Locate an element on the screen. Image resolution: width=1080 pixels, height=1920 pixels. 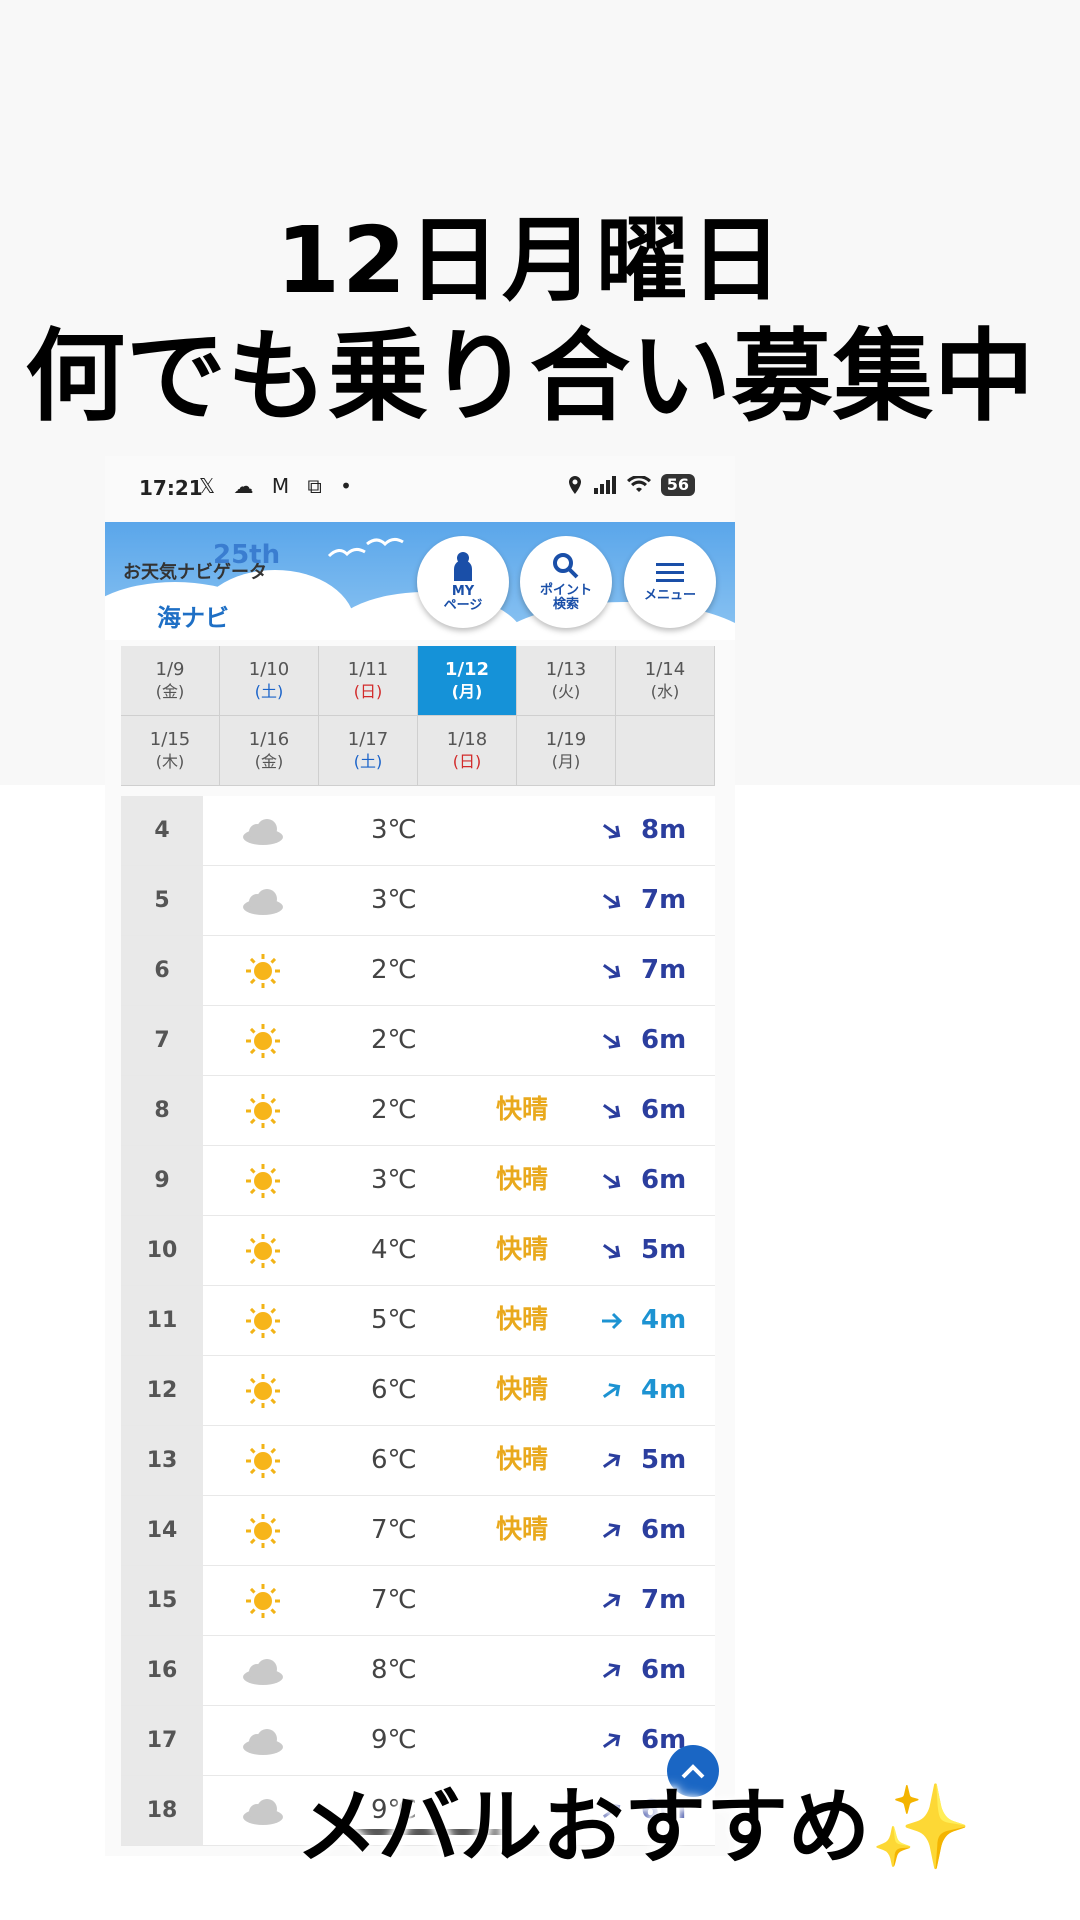
date-tab: 1/12 (月) is located at coordinates (467, 681).